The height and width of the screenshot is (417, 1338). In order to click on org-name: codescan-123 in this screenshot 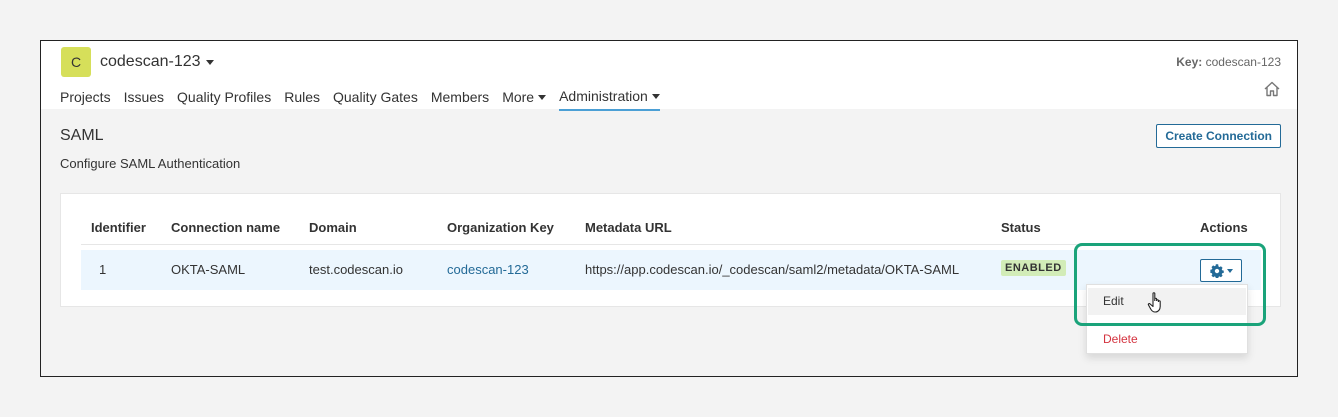, I will do `click(150, 61)`.